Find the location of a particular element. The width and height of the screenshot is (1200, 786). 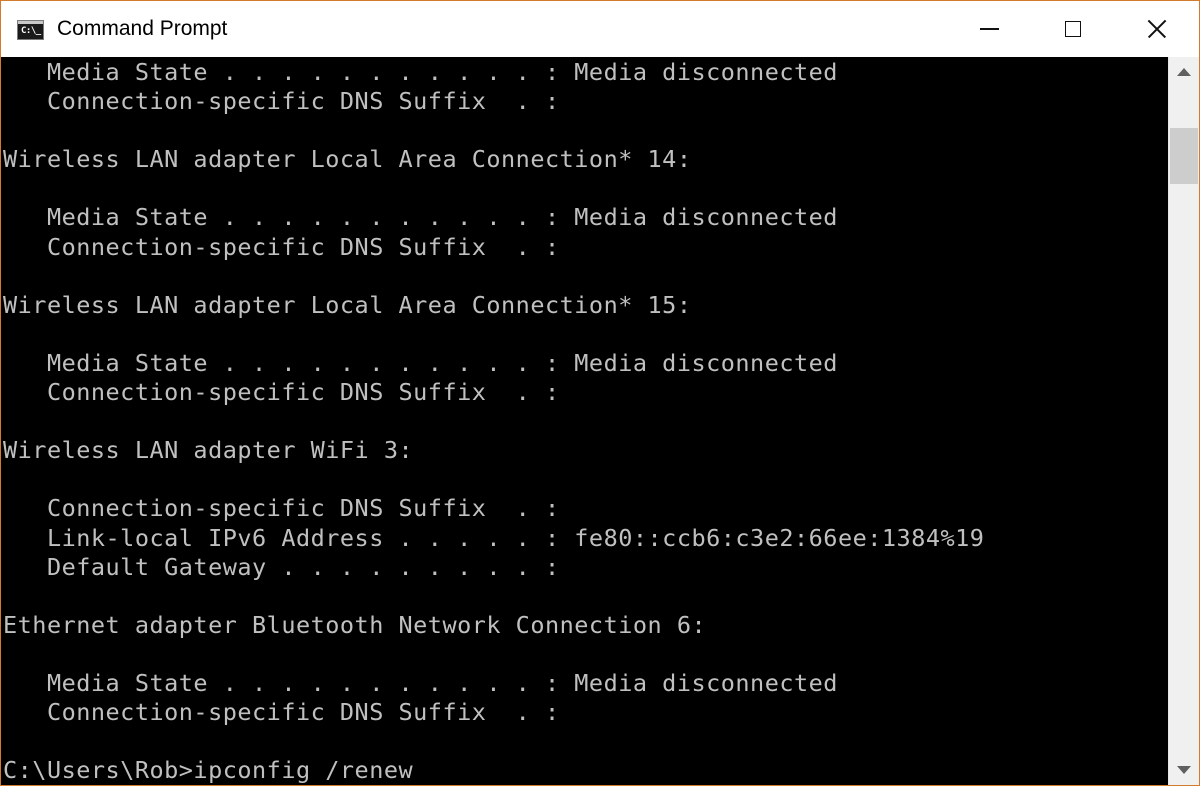

maximize-icon is located at coordinates (1073, 29).